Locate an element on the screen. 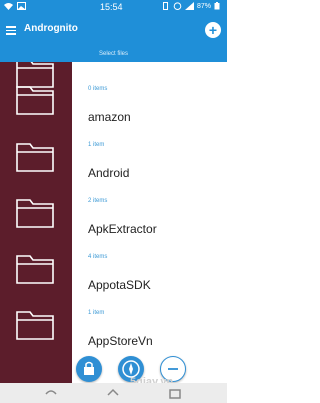 This screenshot has width=320, height=403. lock-icon is located at coordinates (89, 368).